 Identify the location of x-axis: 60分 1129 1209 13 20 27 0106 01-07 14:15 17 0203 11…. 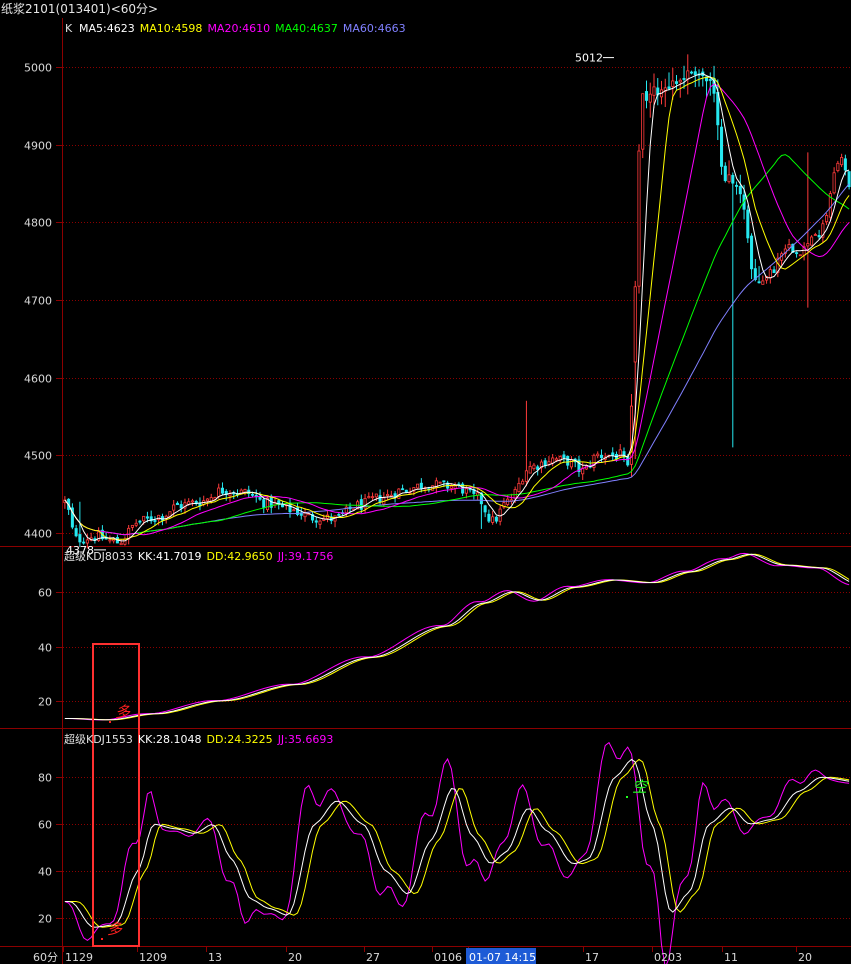
(422, 955).